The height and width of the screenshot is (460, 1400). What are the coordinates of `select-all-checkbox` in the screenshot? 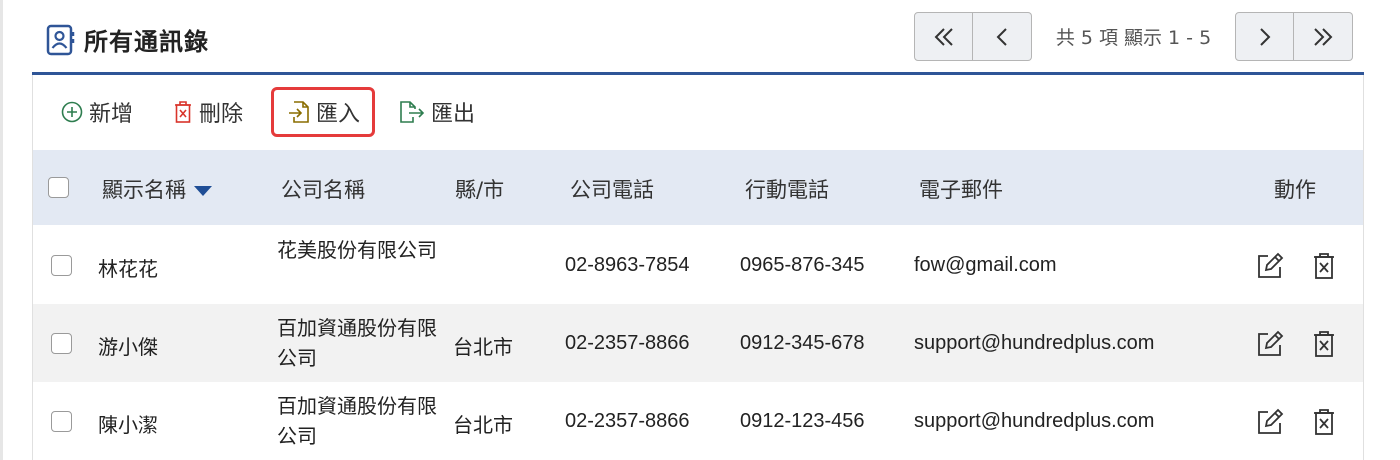 It's located at (58, 187).